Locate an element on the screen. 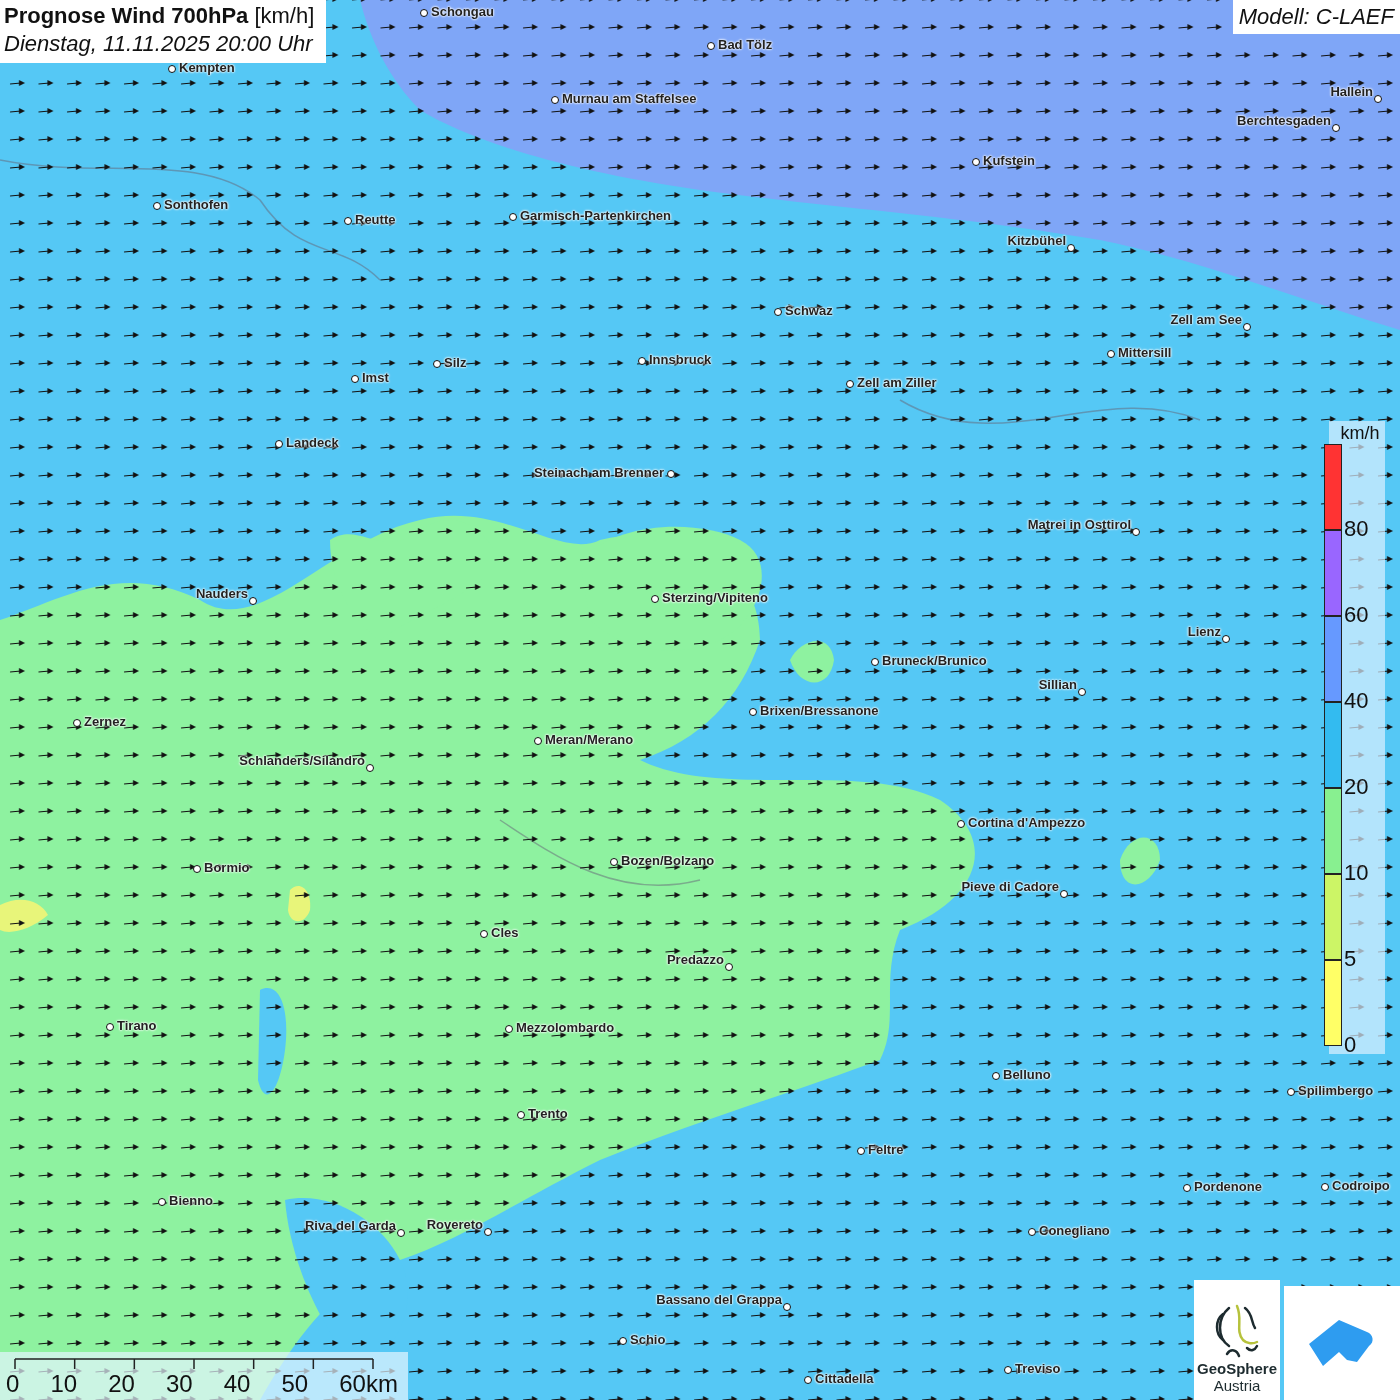 This screenshot has width=1400, height=1400. city-label: Bruneck/Brunico is located at coordinates (934, 660).